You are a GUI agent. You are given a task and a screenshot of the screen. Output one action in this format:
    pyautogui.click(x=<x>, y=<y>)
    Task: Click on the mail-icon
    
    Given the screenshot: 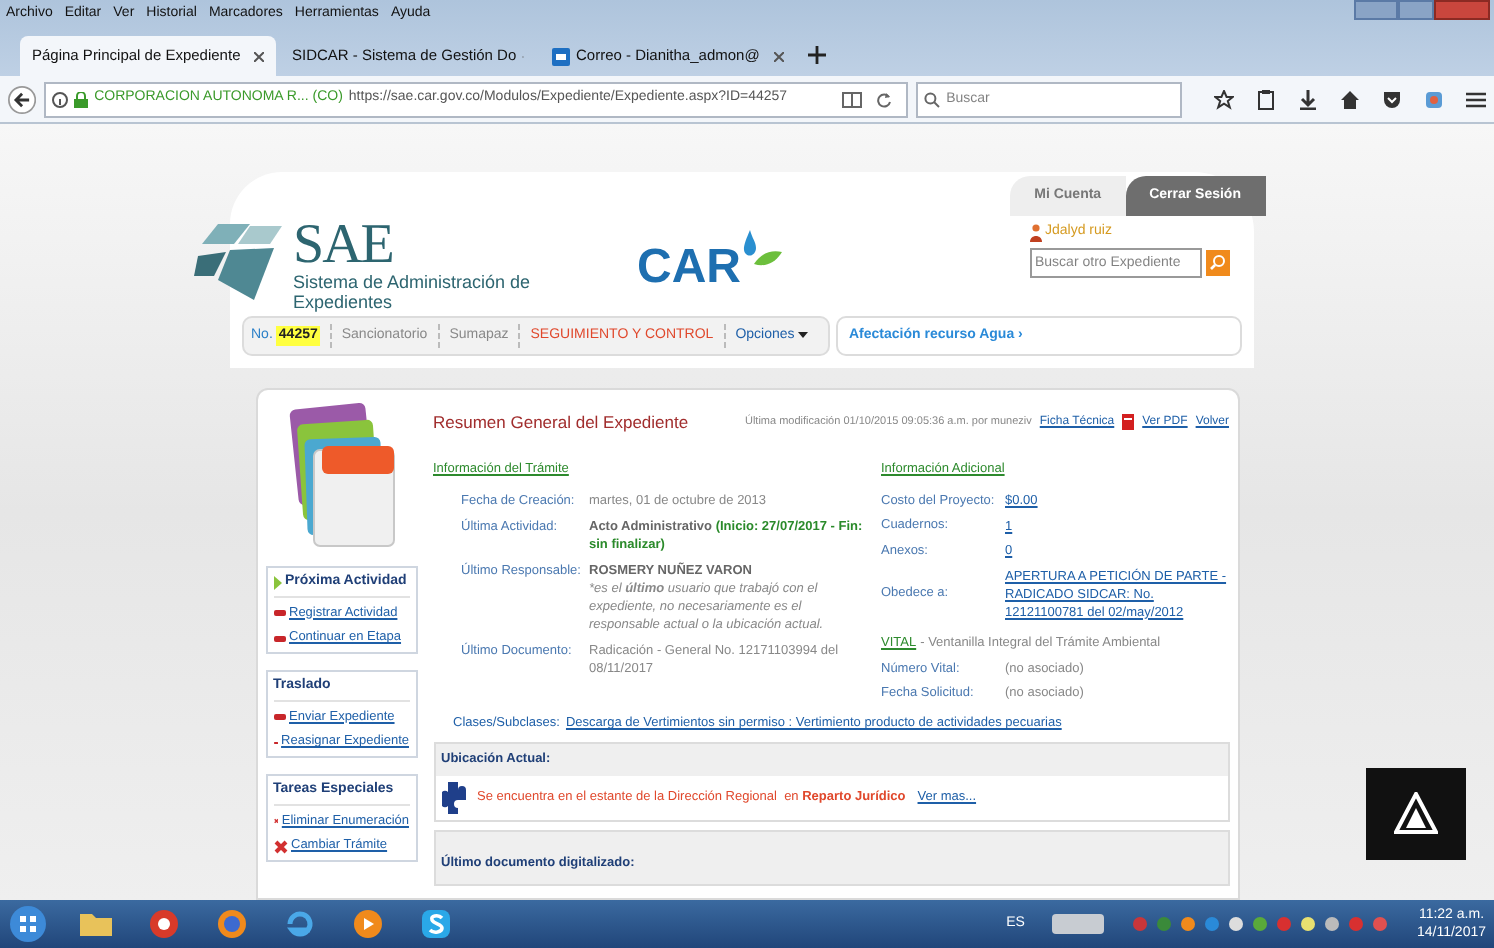 What is the action you would take?
    pyautogui.click(x=561, y=56)
    